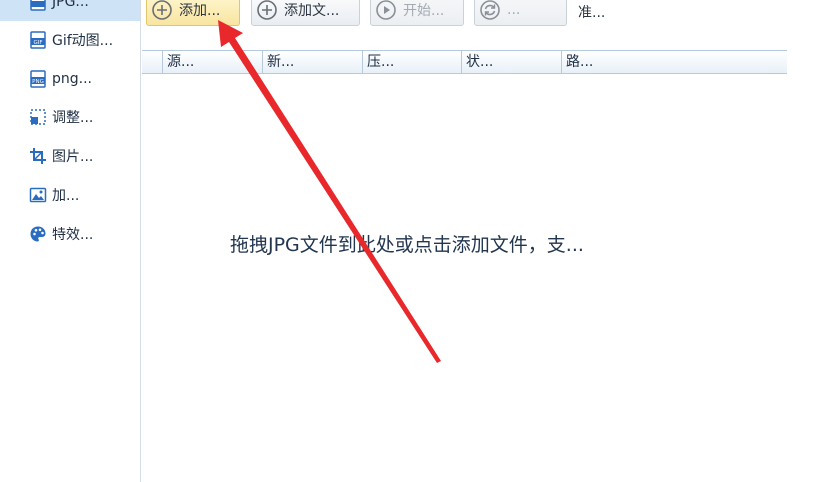 The height and width of the screenshot is (482, 819). I want to click on png-icon: PNG, so click(38, 79).